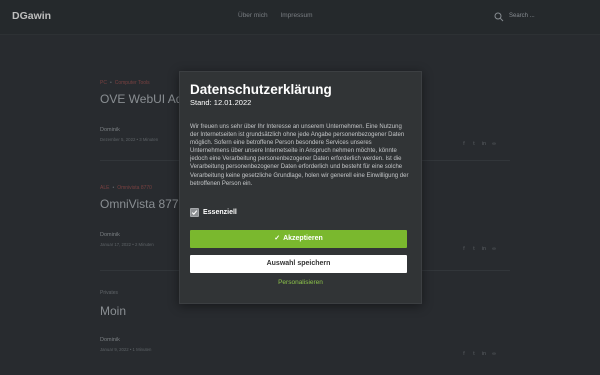 The image size is (600, 375). I want to click on personalize-link: Personalisieren, so click(300, 282).